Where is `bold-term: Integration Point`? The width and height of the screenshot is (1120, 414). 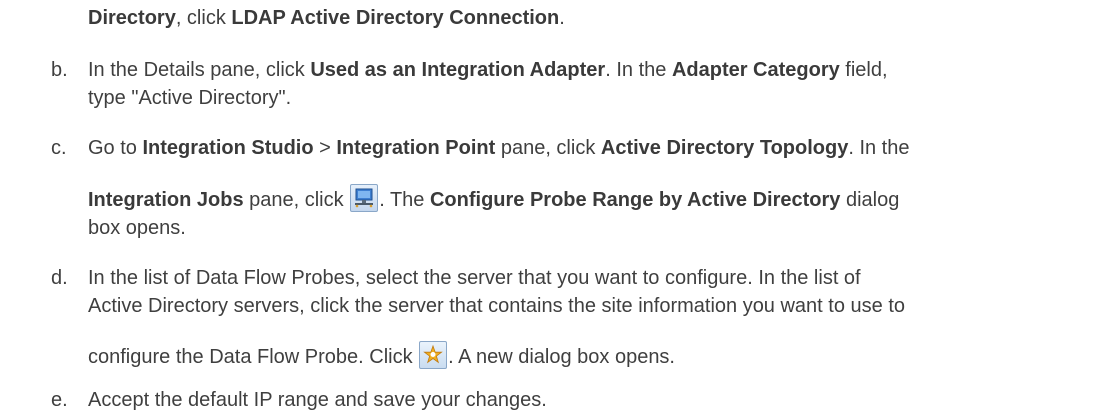 bold-term: Integration Point is located at coordinates (416, 148).